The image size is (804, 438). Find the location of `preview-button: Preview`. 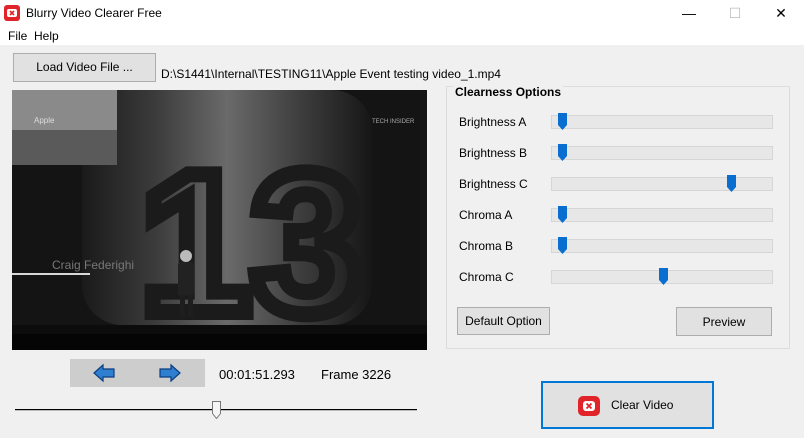

preview-button: Preview is located at coordinates (724, 321).